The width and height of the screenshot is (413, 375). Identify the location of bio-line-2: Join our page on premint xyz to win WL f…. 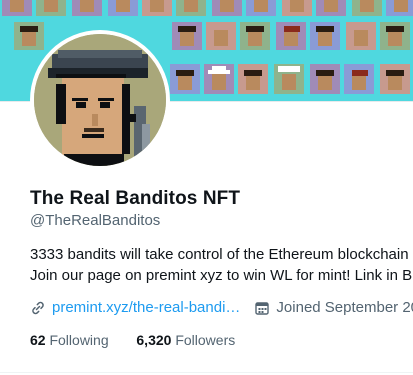
(221, 275).